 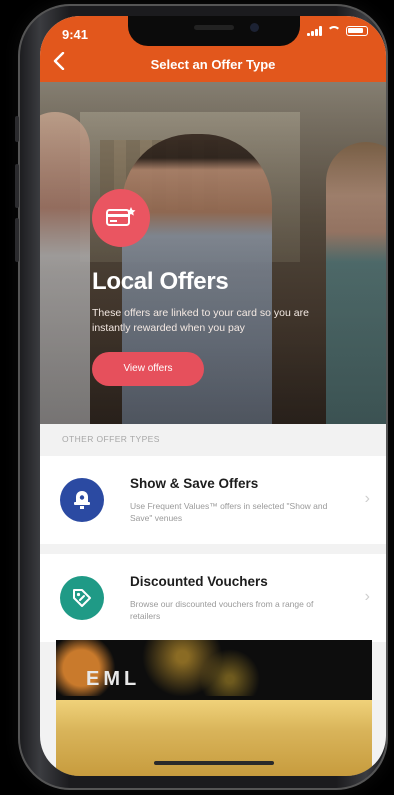 I want to click on signal-icon, so click(x=314, y=31).